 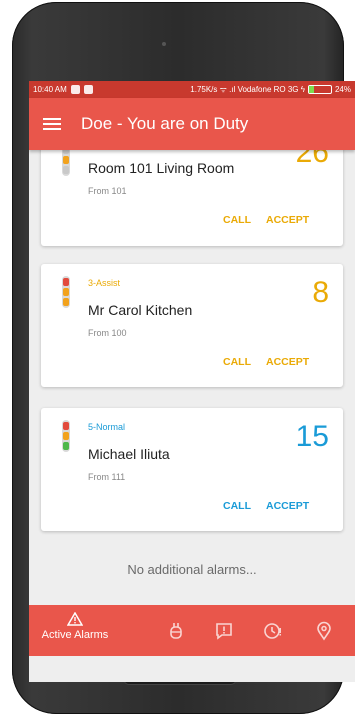 What do you see at coordinates (324, 631) in the screenshot?
I see `location-icon` at bounding box center [324, 631].